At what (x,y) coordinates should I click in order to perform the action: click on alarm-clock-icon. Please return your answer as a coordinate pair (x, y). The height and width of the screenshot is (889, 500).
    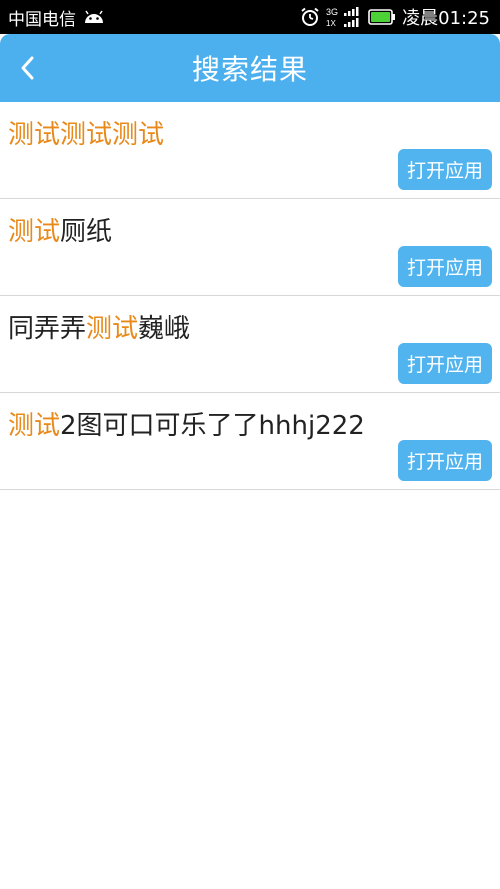
    Looking at the image, I should click on (310, 16).